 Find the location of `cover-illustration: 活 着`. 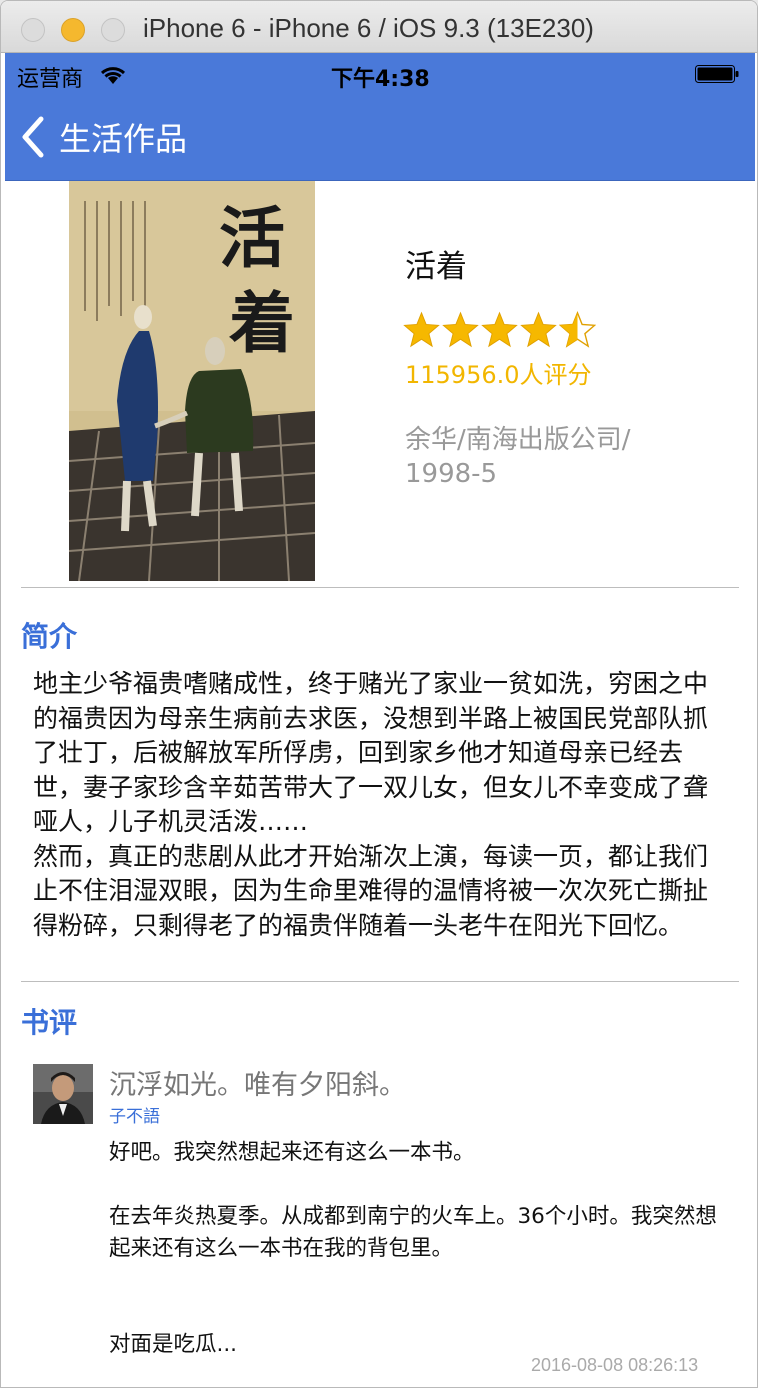

cover-illustration: 活 着 is located at coordinates (192, 381).